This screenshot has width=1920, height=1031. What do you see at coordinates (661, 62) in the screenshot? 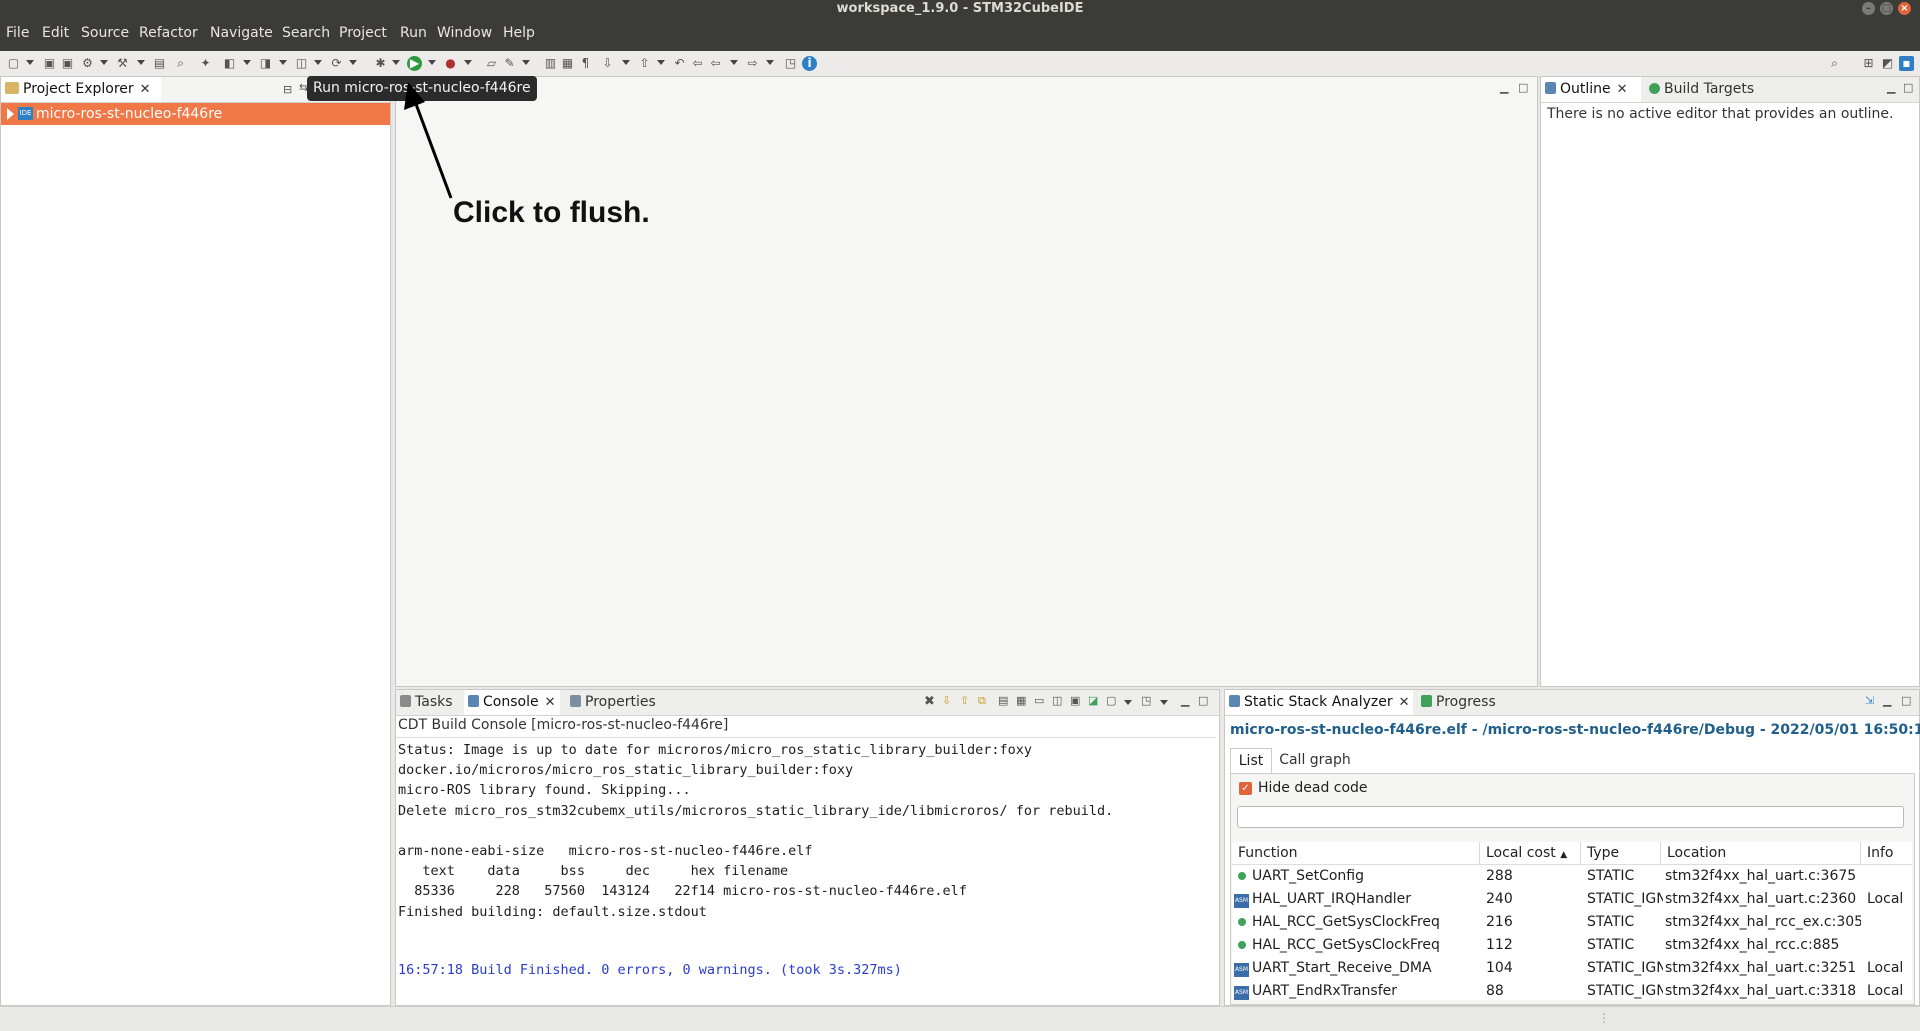
I see `prev-annotation-dropdown-icon` at bounding box center [661, 62].